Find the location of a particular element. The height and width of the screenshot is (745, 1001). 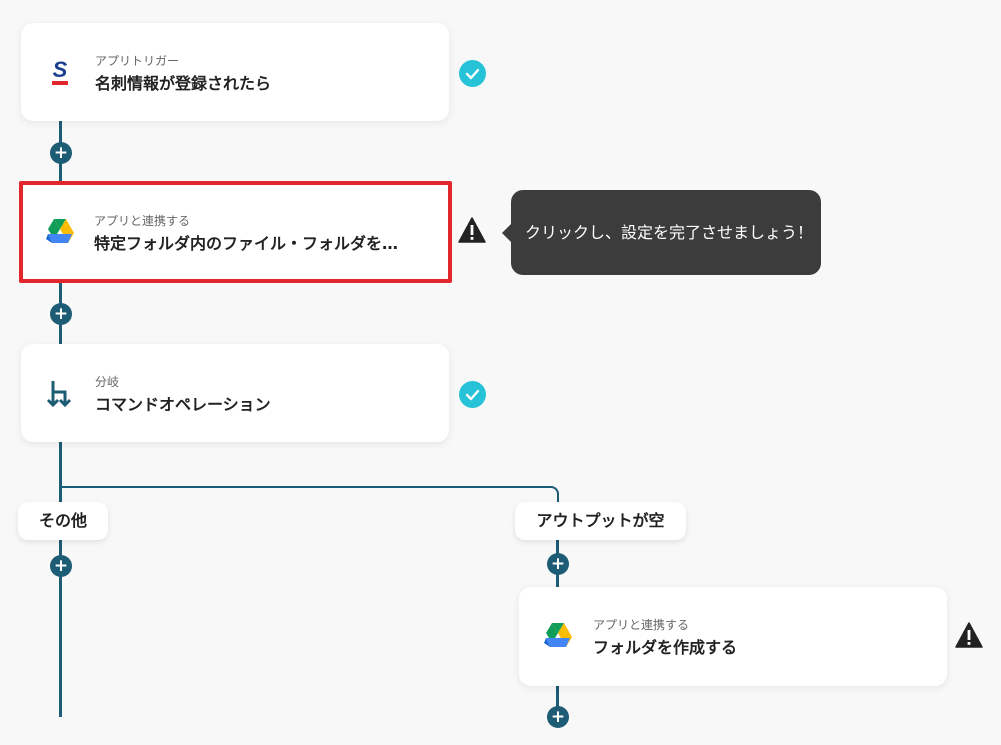

setup-tooltip: クリックし、設定を完了させましょう！ is located at coordinates (661, 232).